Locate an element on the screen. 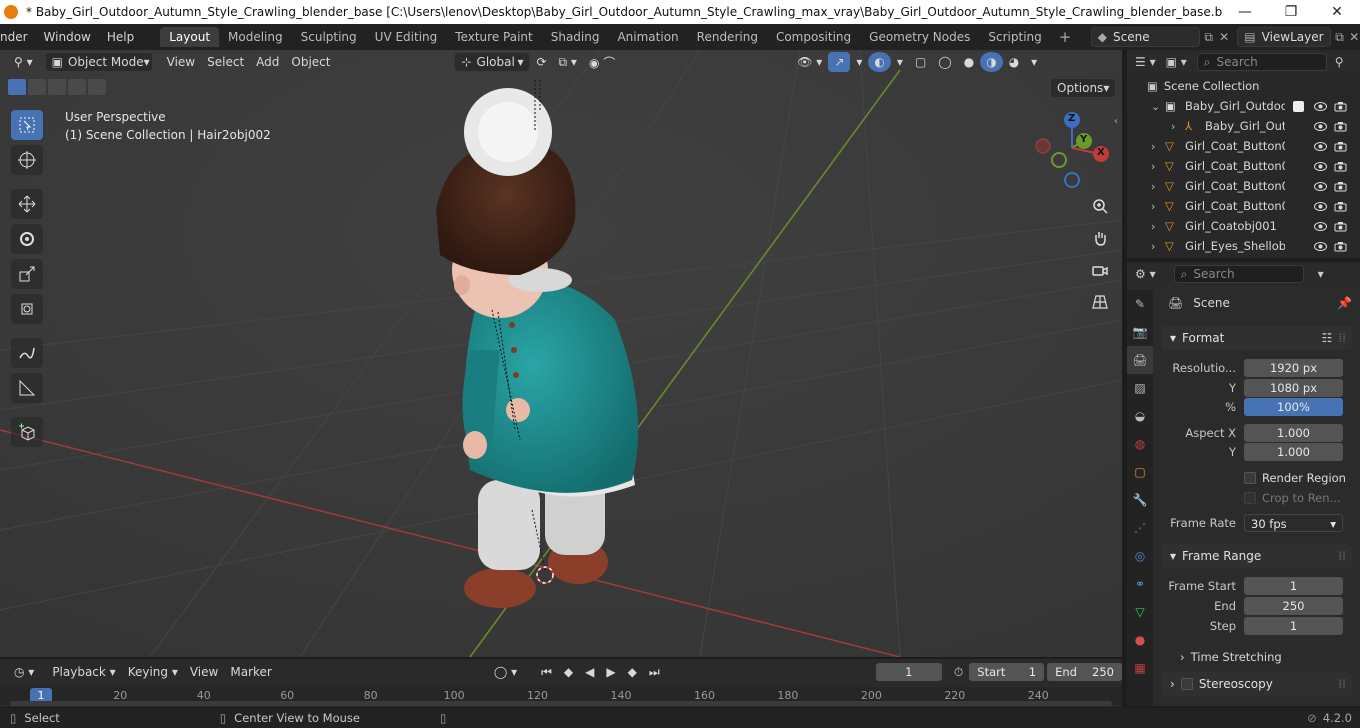 The width and height of the screenshot is (1360, 728). editor-type-icon: ⚲ ▾ is located at coordinates (23, 62).